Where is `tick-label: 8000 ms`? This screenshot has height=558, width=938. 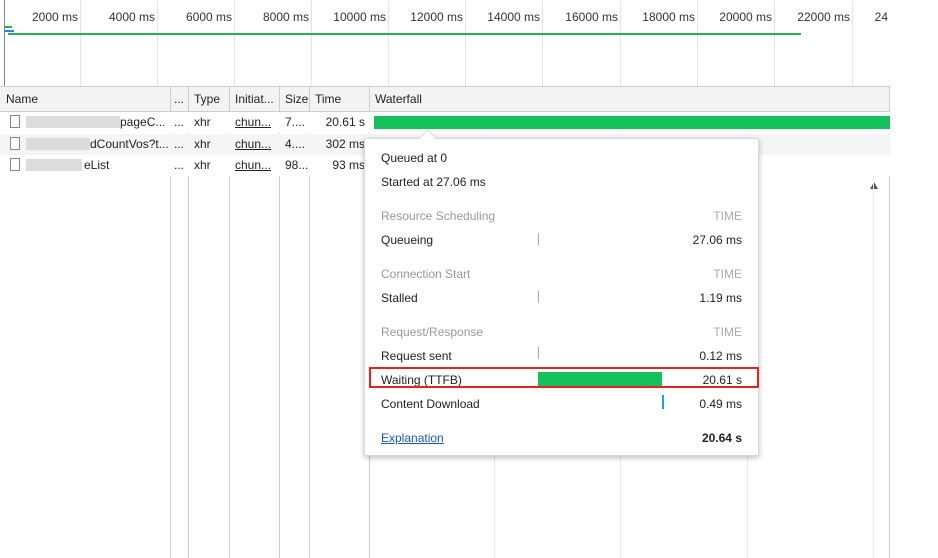
tick-label: 8000 ms is located at coordinates (285, 17).